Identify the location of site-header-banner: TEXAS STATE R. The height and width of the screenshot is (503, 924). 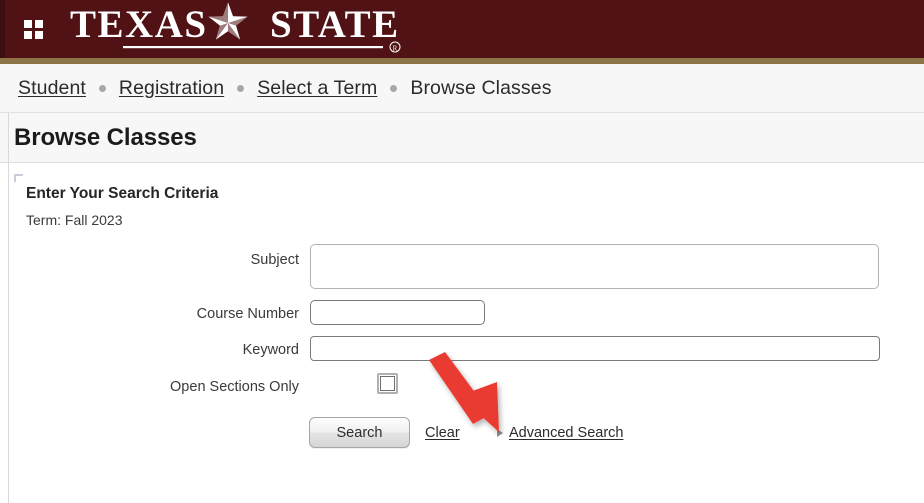
(462, 29).